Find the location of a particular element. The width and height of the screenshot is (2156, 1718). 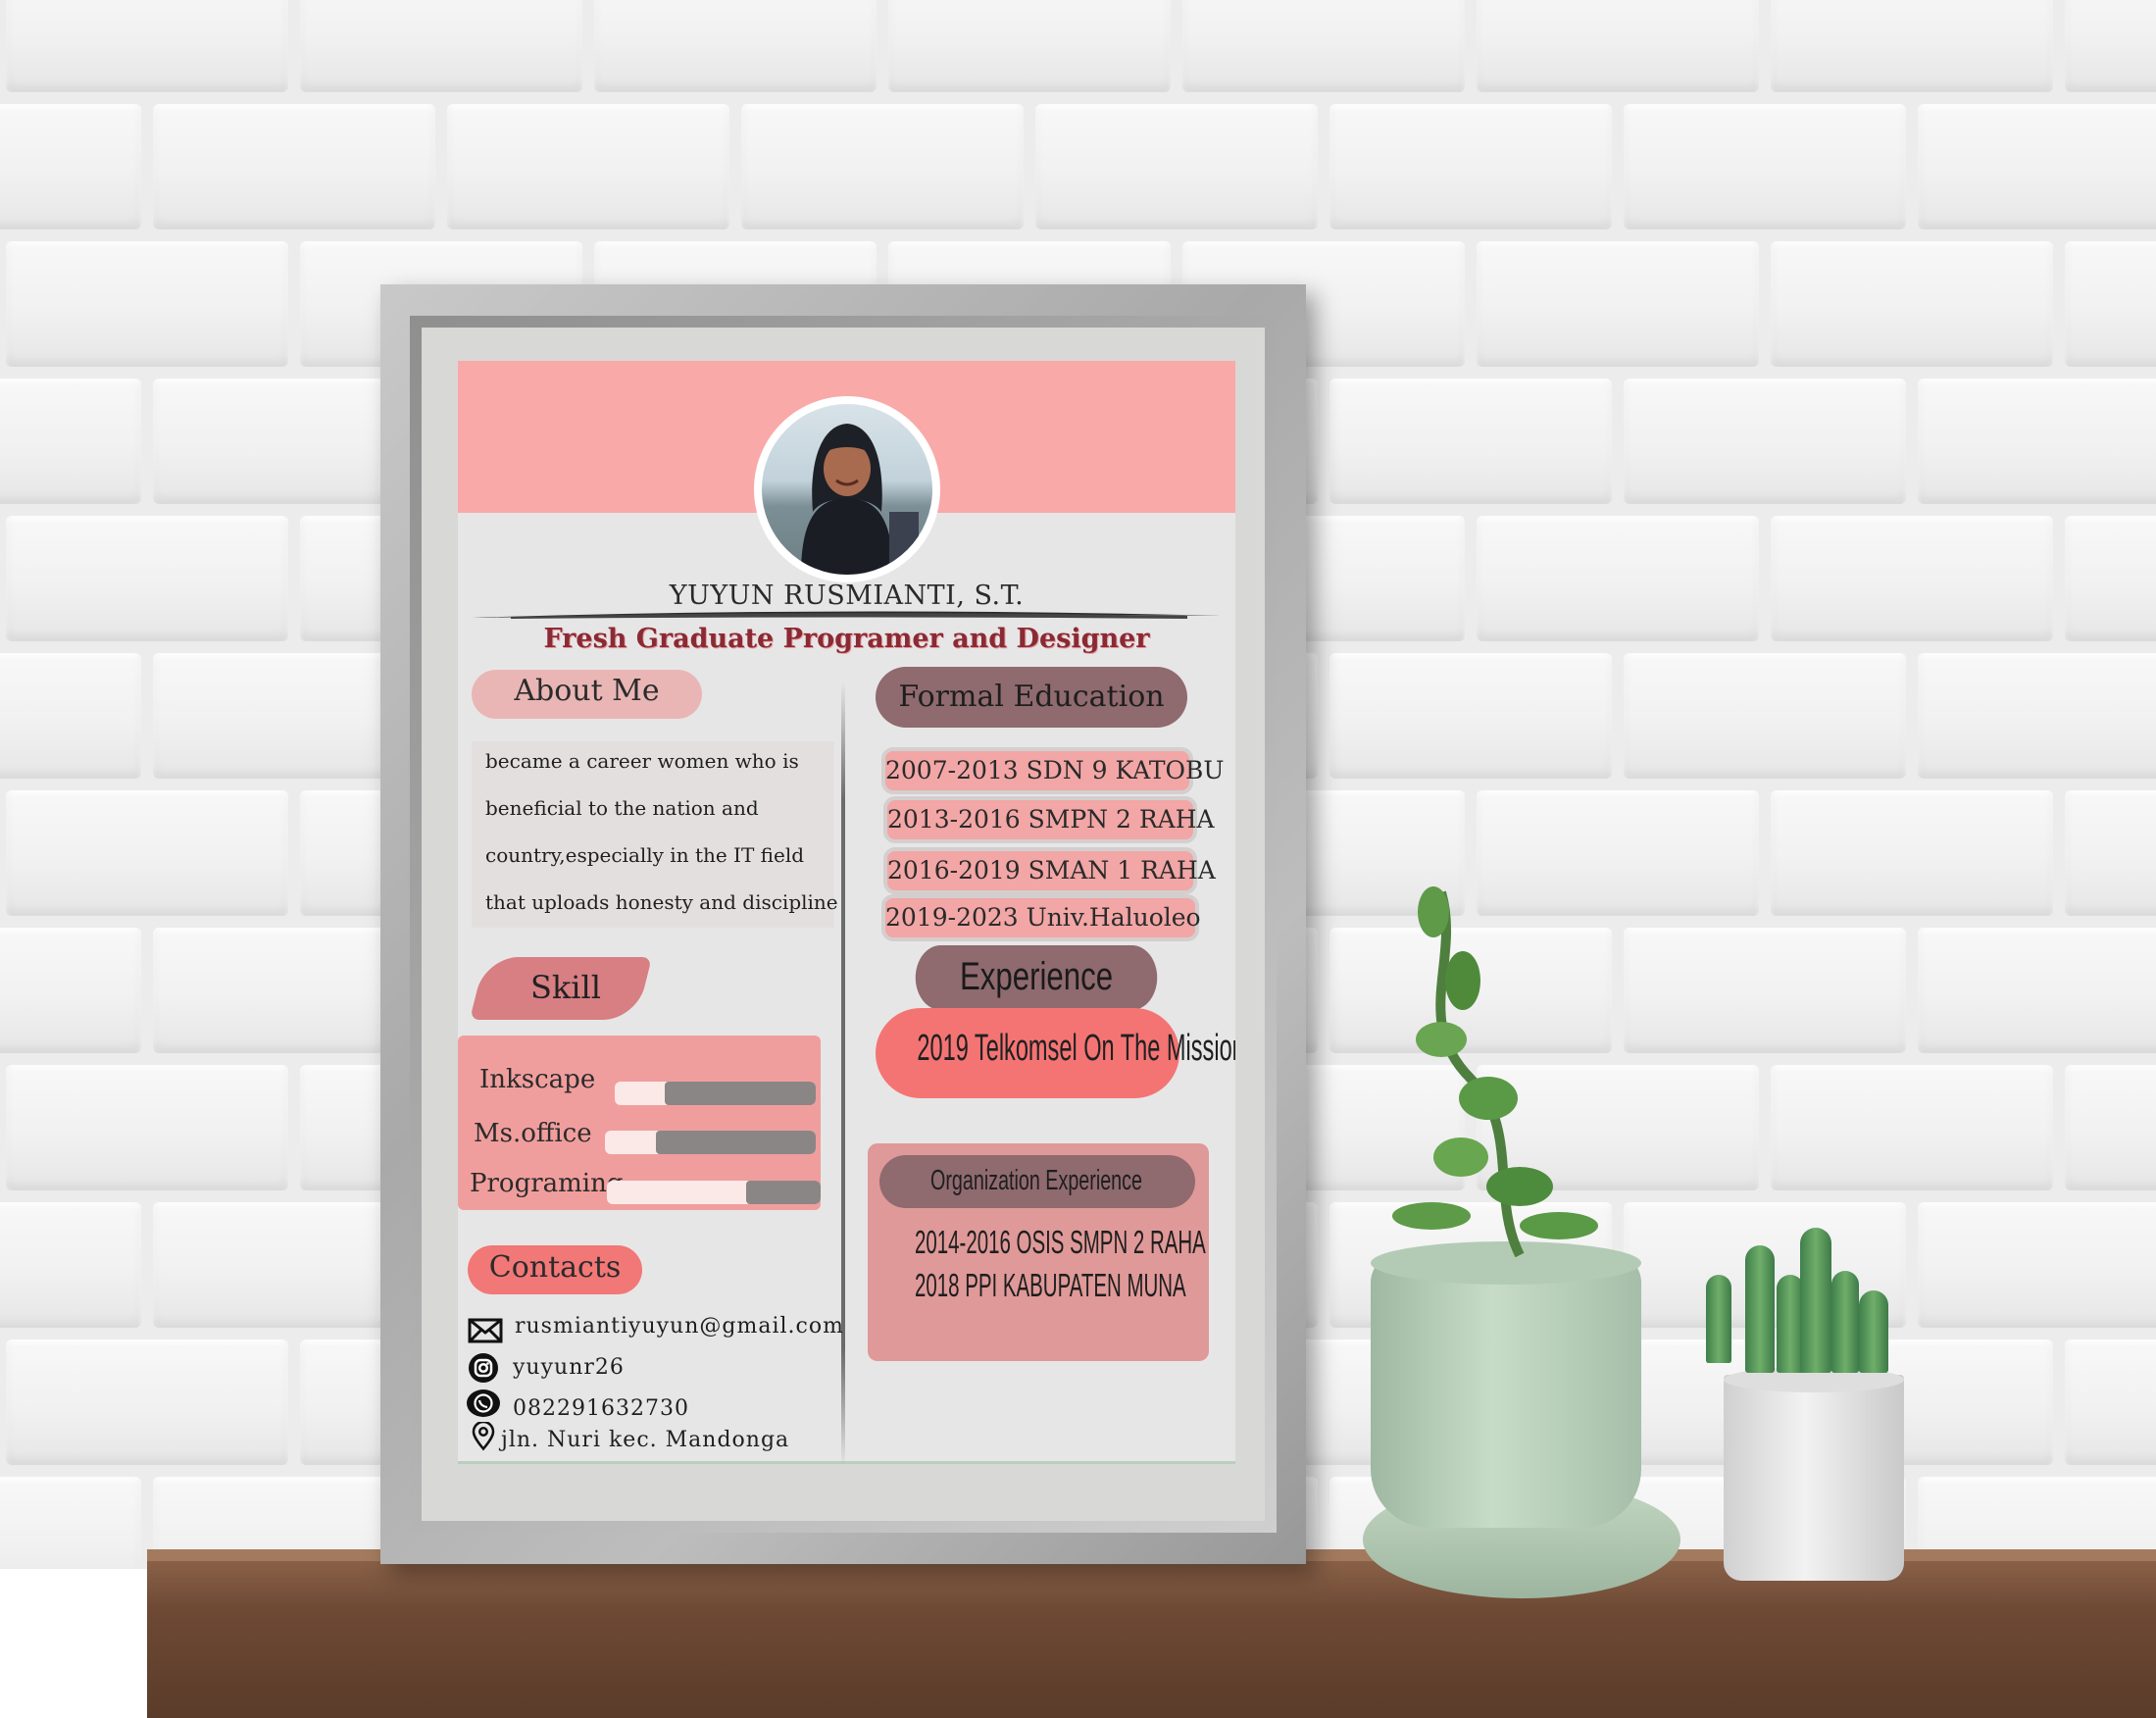

contact-address: jln. Nuri kec. Mandonga is located at coordinates (645, 1440).